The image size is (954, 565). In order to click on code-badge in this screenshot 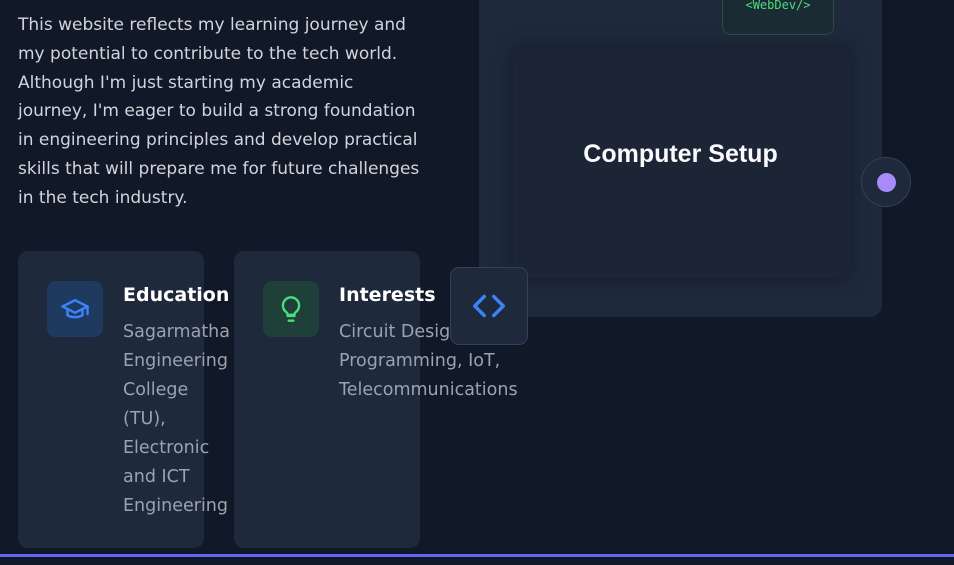, I will do `click(489, 306)`.